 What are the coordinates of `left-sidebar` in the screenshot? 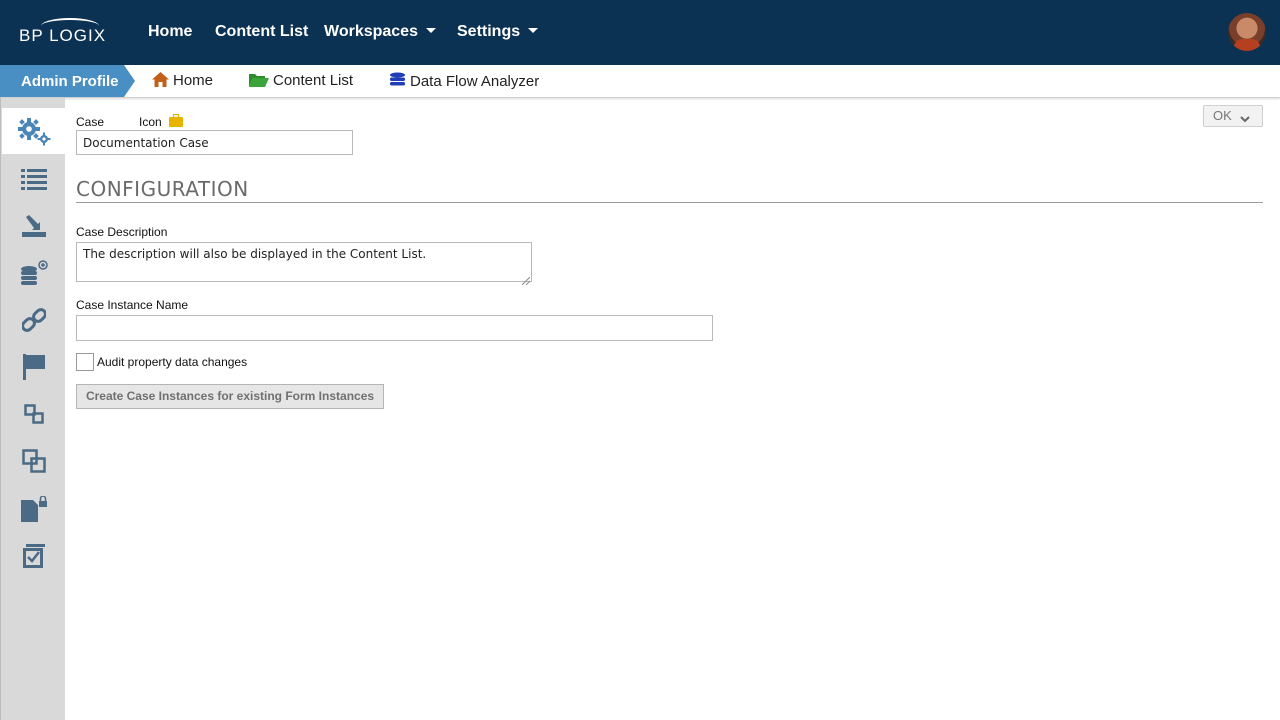 It's located at (33, 409).